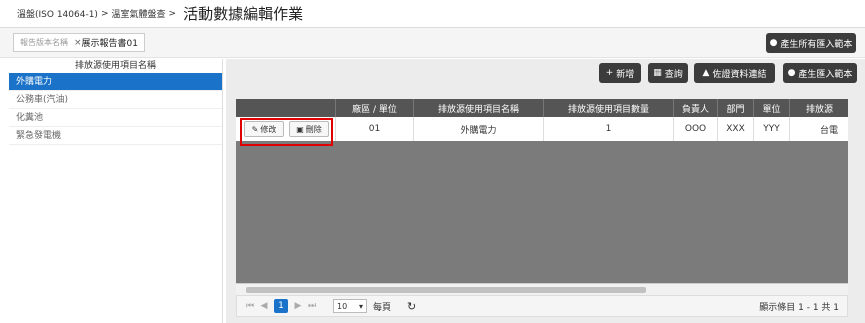 This screenshot has height=323, width=865. I want to click on last-page-icon: ⏭, so click(312, 306).